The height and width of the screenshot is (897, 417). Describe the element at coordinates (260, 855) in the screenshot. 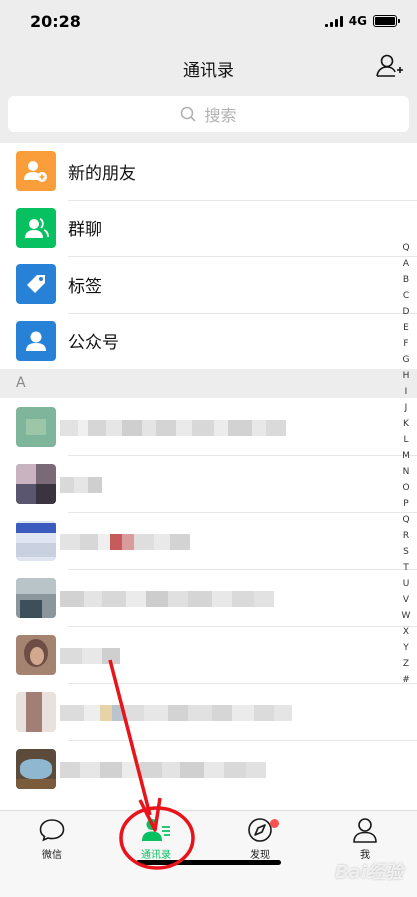

I see `tab-label: 发现` at that location.